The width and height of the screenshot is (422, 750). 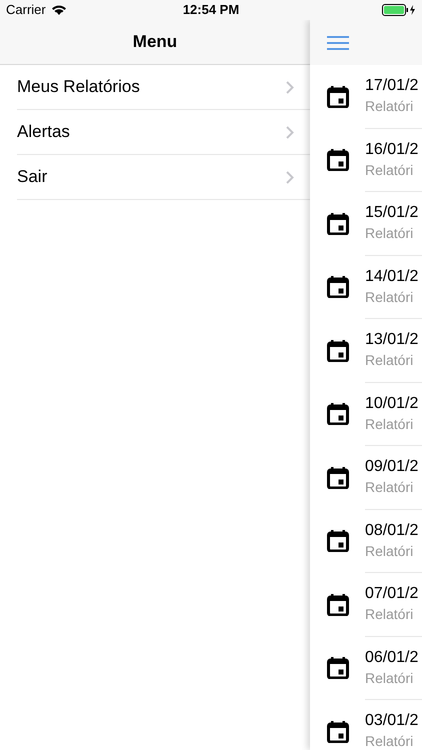 I want to click on report-date: 15/01/2, so click(x=392, y=213).